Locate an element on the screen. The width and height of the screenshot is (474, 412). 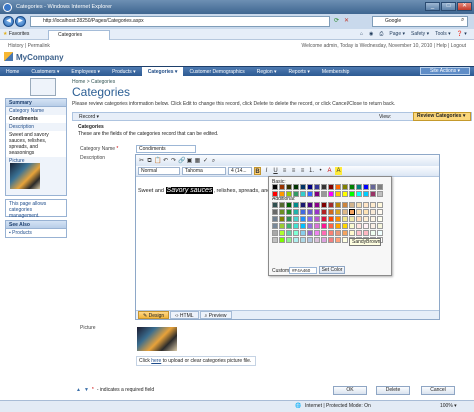
spell-icon: ✓ is located at coordinates (205, 161).